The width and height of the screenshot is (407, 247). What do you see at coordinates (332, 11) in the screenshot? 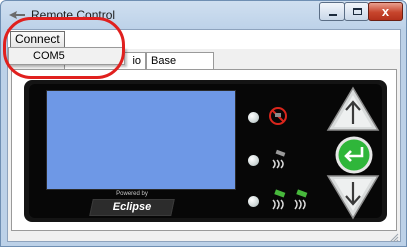
I see `minimize-button` at bounding box center [332, 11].